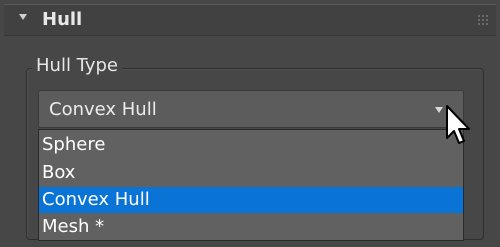 This screenshot has height=247, width=500. What do you see at coordinates (23, 17) in the screenshot?
I see `chevron-down-icon` at bounding box center [23, 17].